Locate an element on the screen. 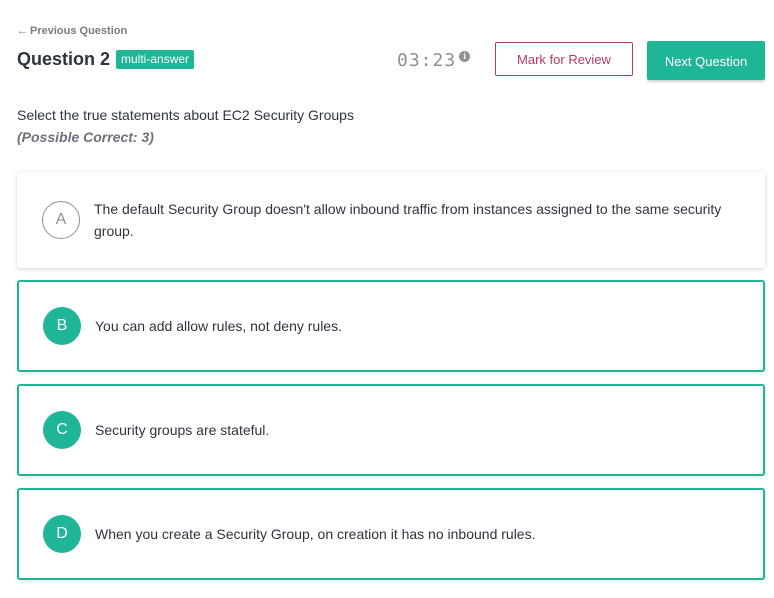  next-question-button: Next Question is located at coordinates (706, 60).